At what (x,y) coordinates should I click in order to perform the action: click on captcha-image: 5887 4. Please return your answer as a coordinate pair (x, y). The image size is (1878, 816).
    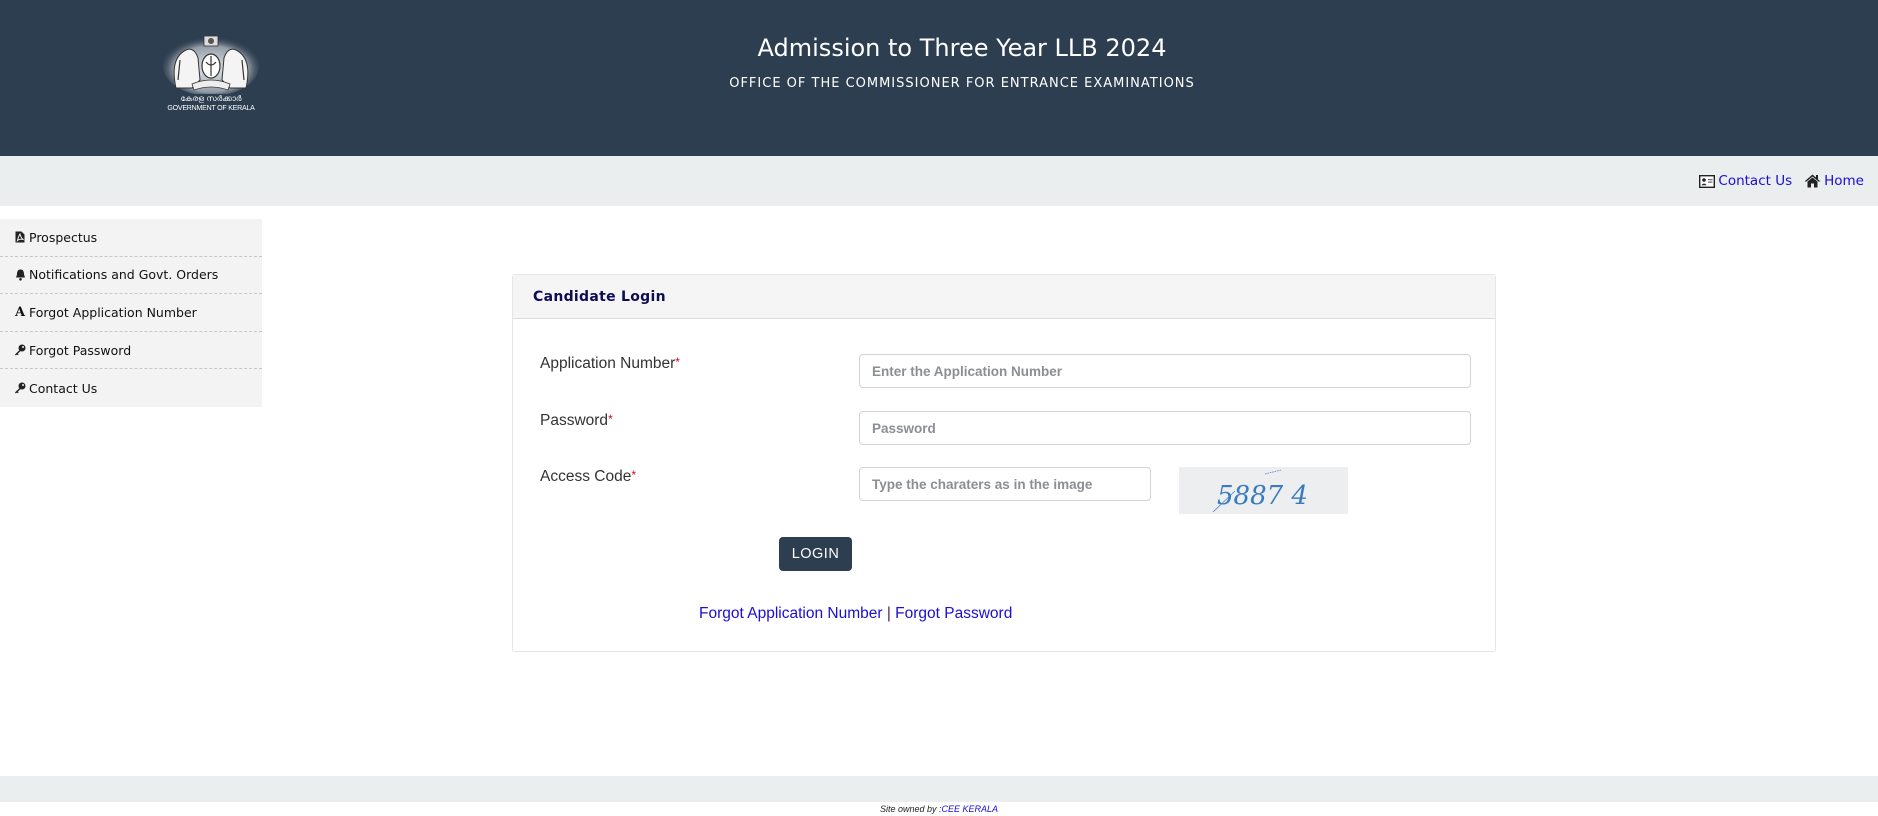
    Looking at the image, I should click on (1263, 490).